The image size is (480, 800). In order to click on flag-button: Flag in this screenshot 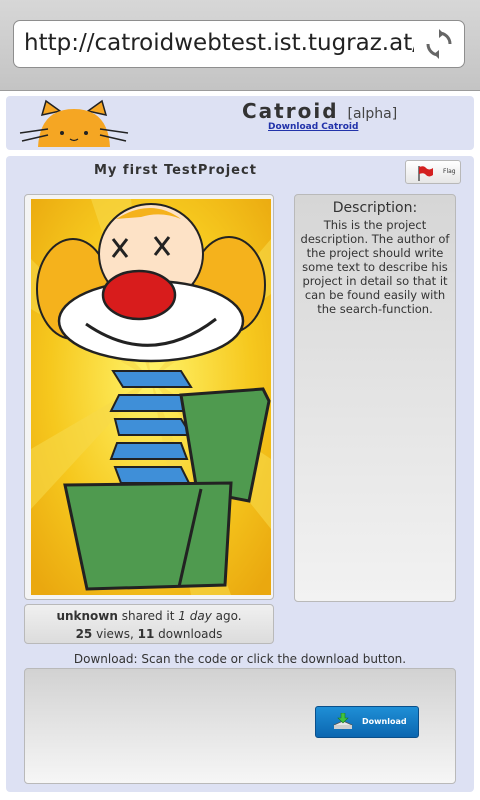, I will do `click(433, 172)`.